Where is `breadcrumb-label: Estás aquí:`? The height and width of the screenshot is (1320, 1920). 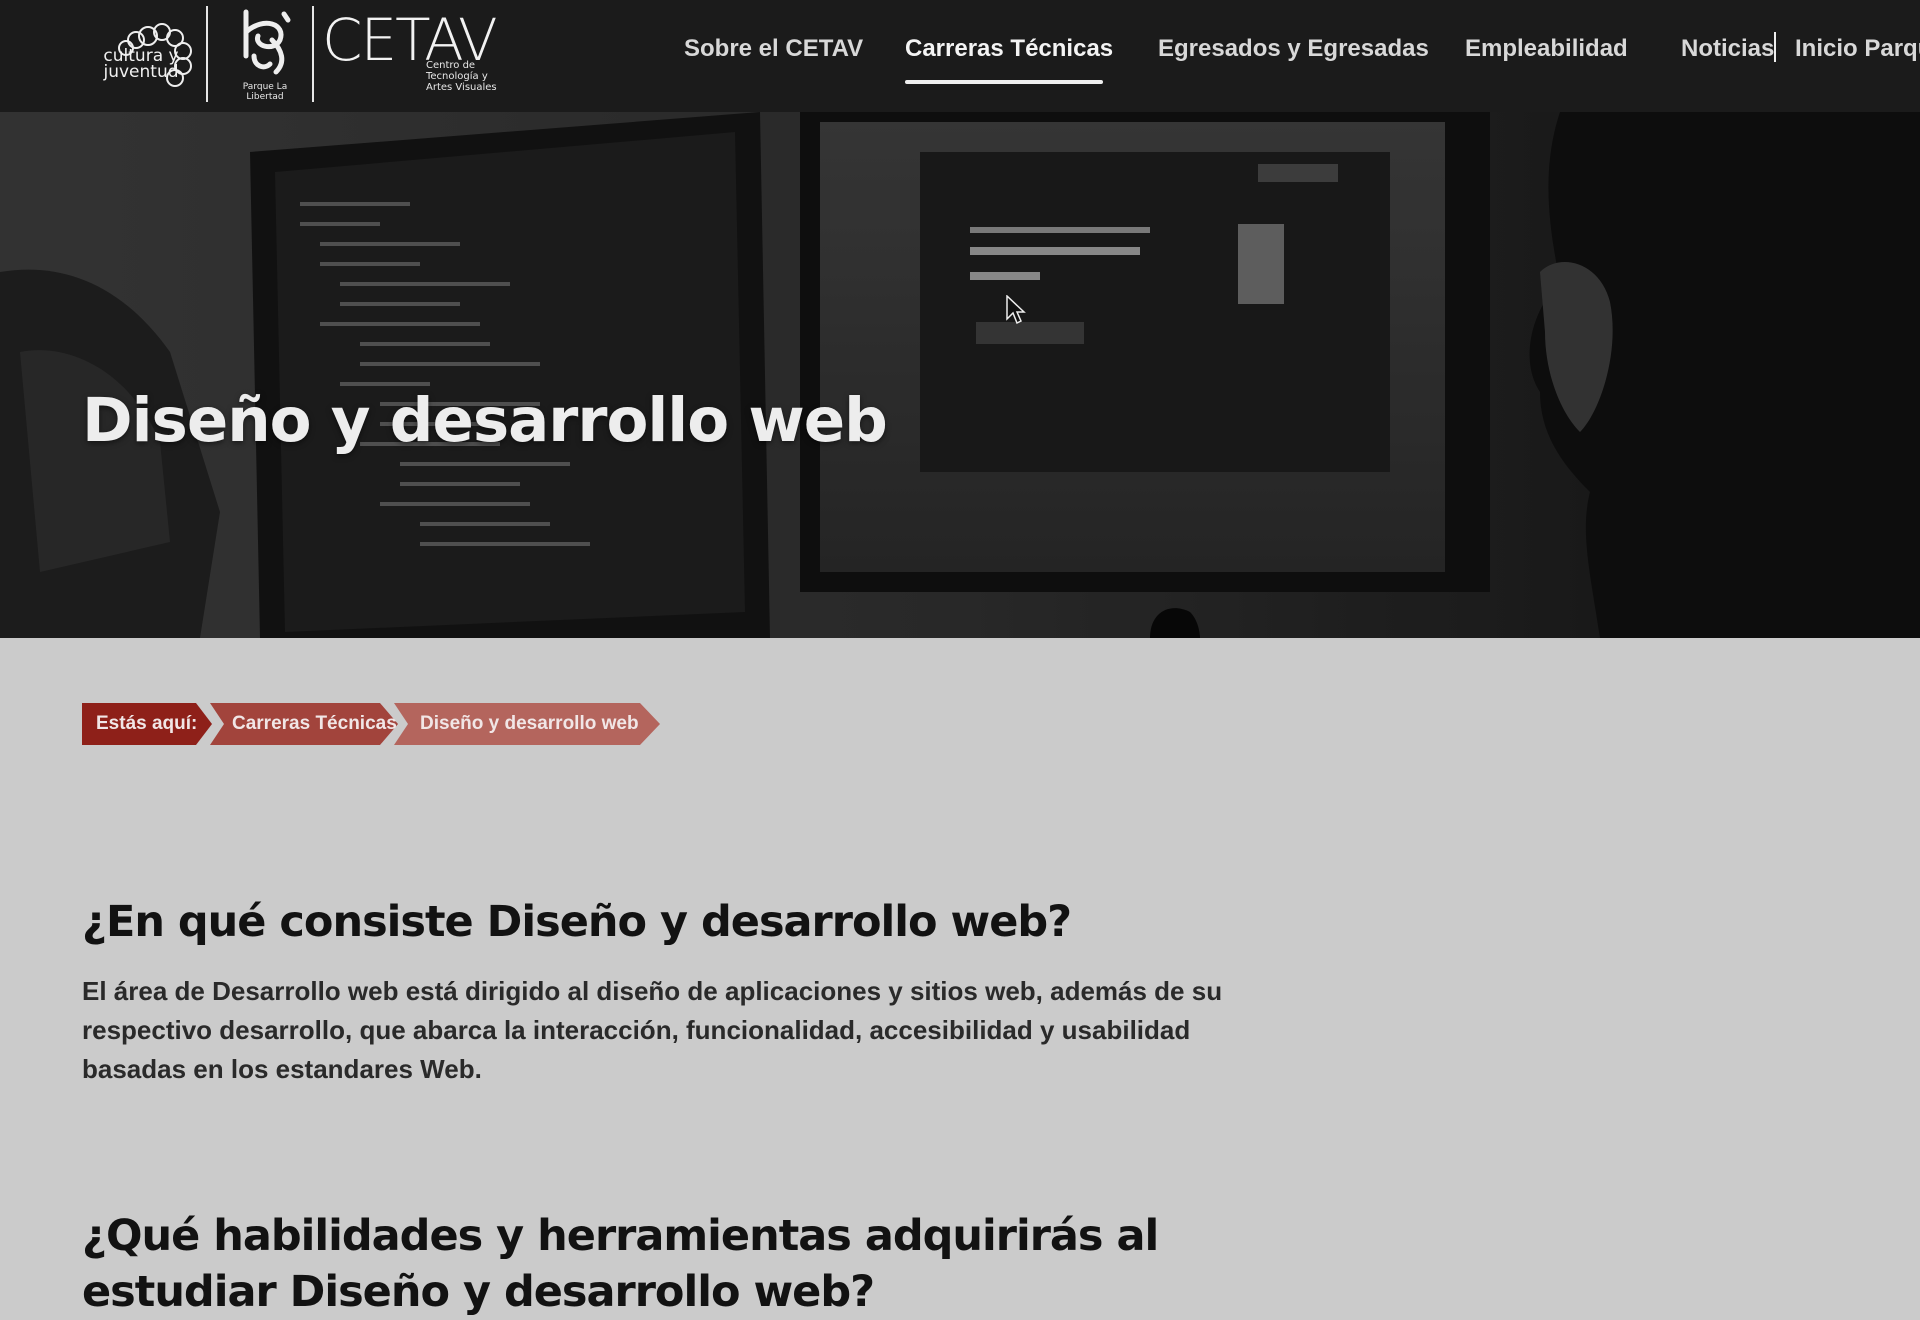 breadcrumb-label: Estás aquí: is located at coordinates (147, 724).